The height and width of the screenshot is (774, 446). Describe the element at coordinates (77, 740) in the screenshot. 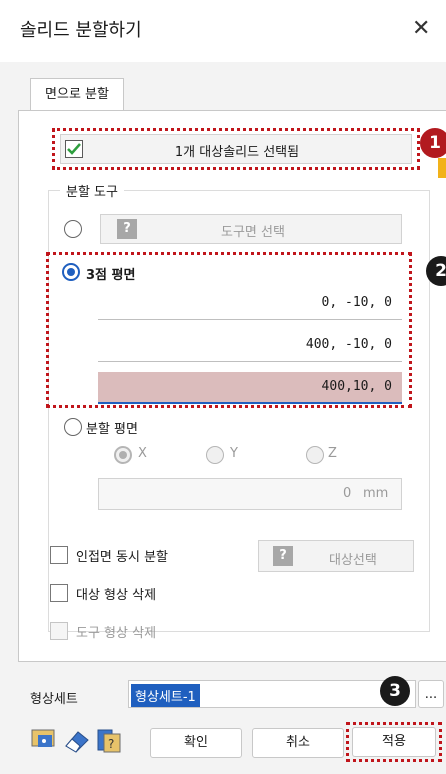

I see `eraser-icon` at that location.